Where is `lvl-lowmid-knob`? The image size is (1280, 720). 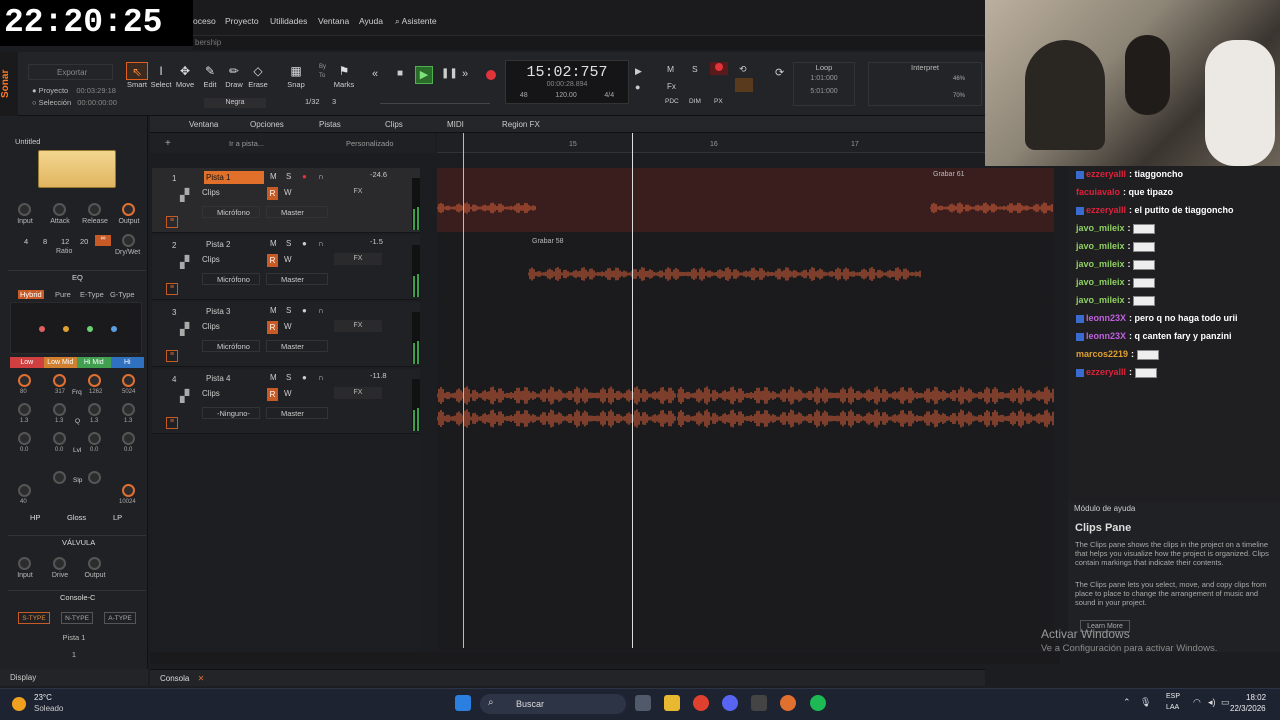
lvl-lowmid-knob is located at coordinates (59, 438).